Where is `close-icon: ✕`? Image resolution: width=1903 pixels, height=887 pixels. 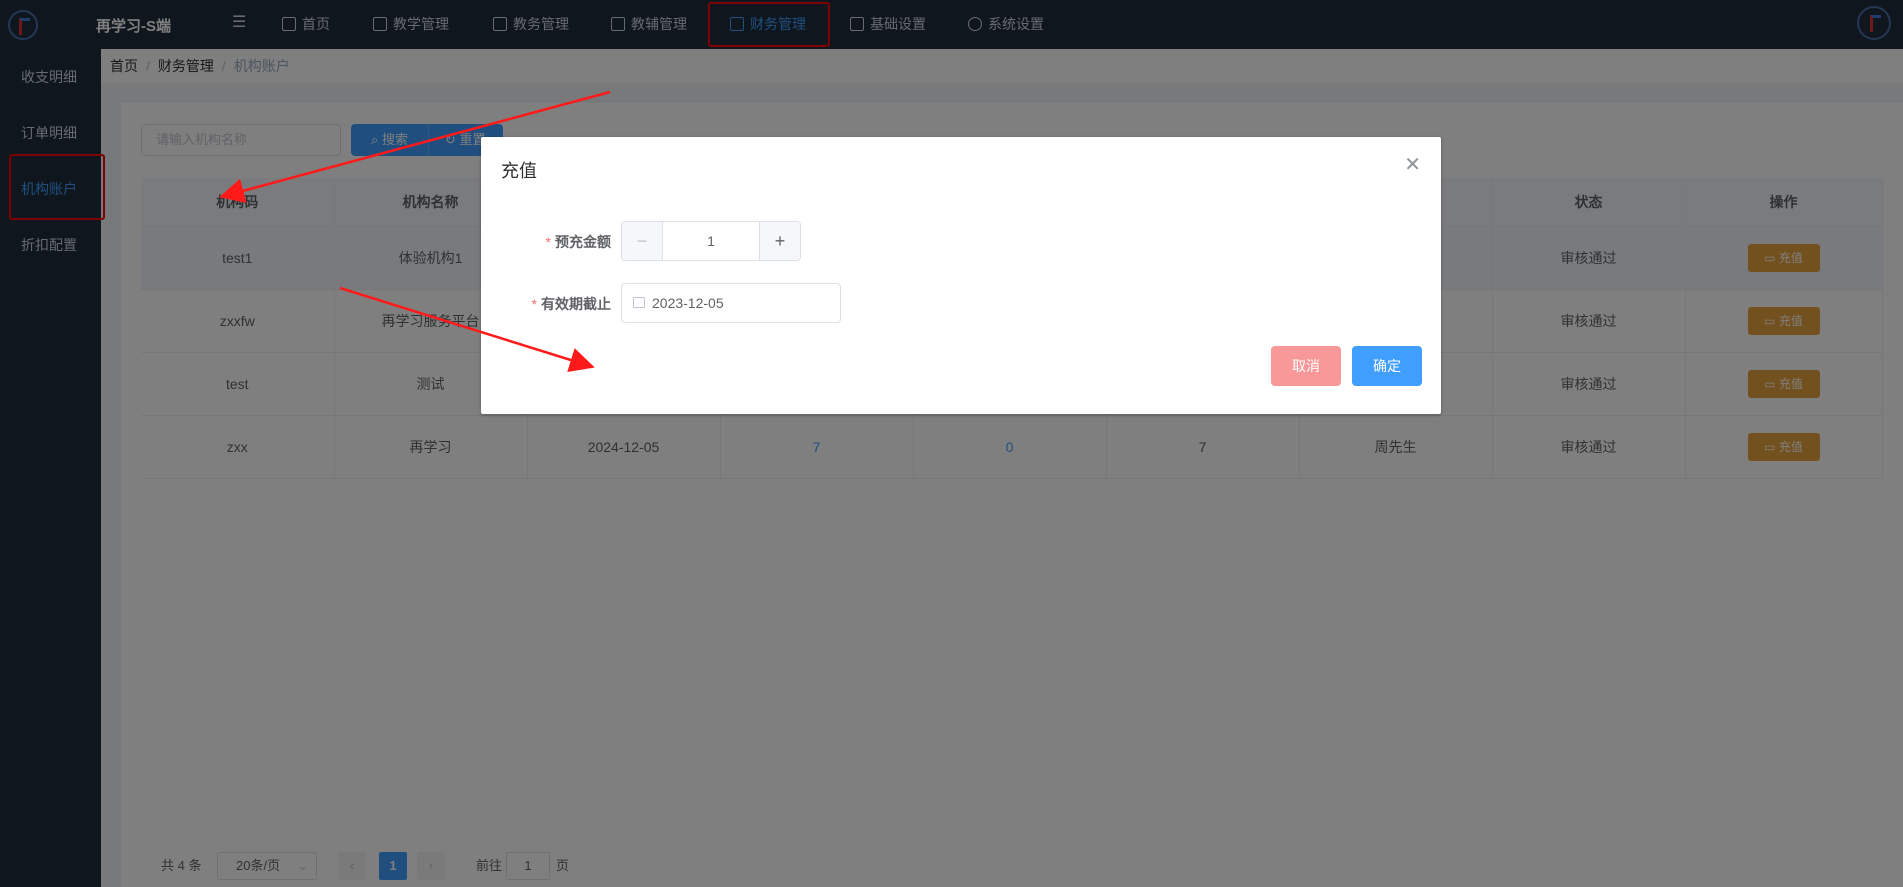
close-icon: ✕ is located at coordinates (1412, 165).